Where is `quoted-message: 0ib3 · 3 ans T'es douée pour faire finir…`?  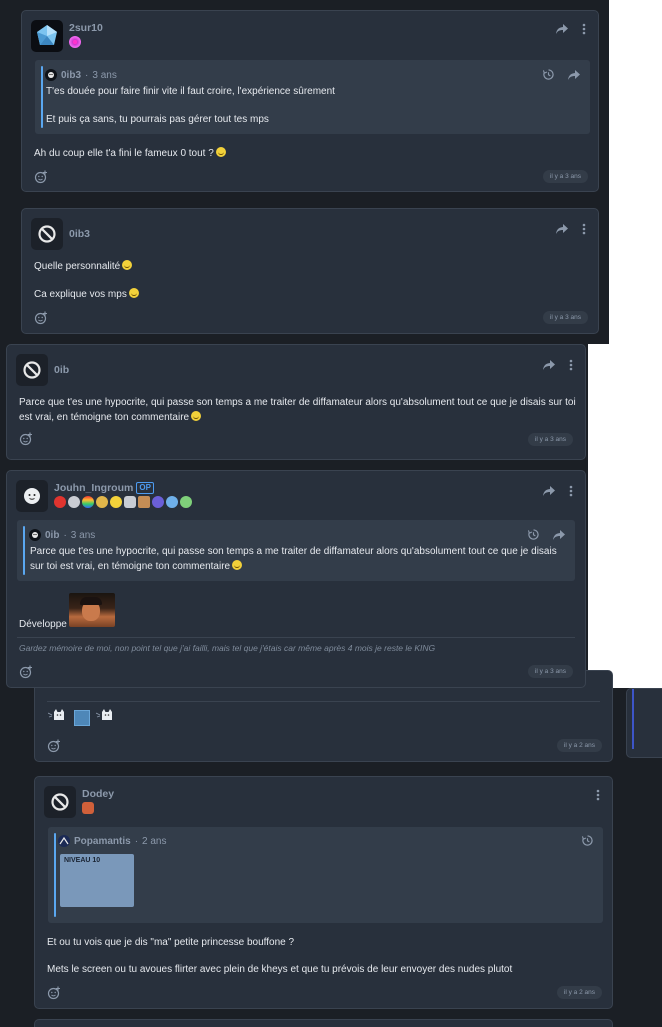 quoted-message: 0ib3 · 3 ans T'es douée pour faire finir… is located at coordinates (312, 97).